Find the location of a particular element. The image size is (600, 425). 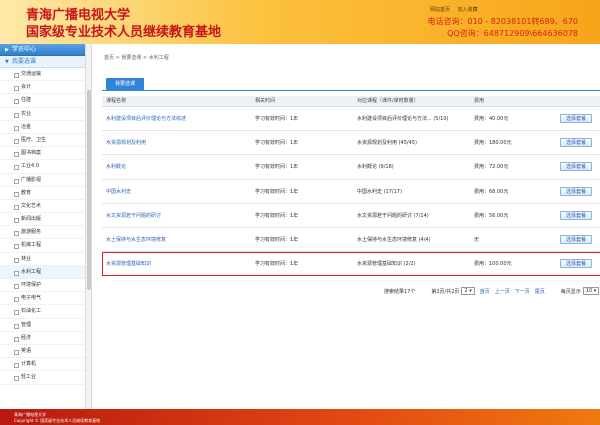

sidebar-item: 林业 is located at coordinates (42, 259).